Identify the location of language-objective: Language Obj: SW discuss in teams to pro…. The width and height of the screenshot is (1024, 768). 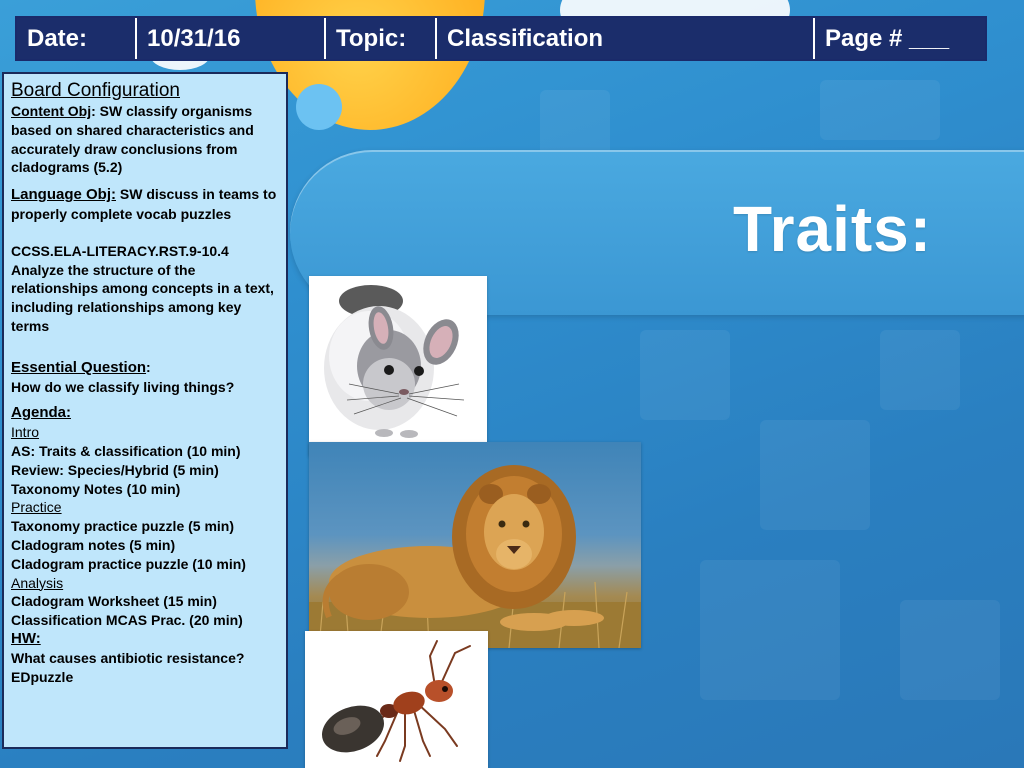
(146, 204).